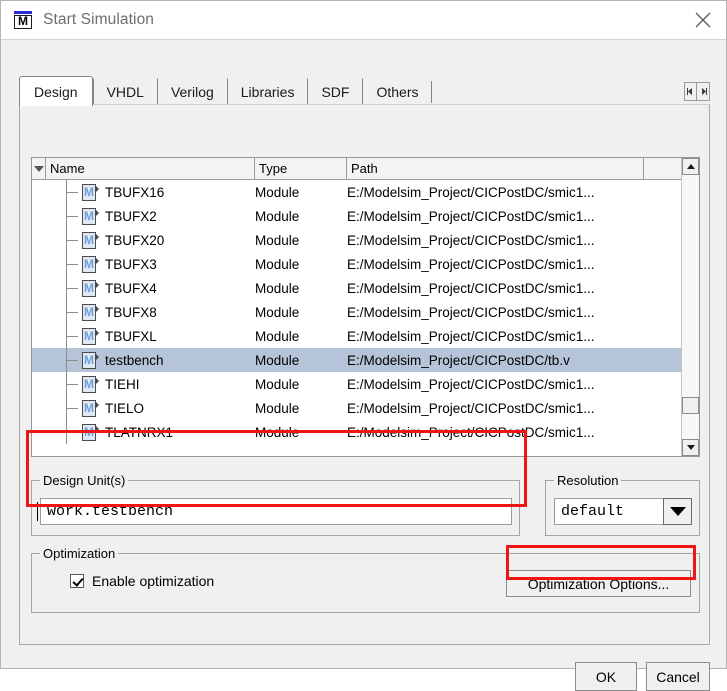 The height and width of the screenshot is (691, 727). I want to click on scroll-up-icon, so click(690, 166).